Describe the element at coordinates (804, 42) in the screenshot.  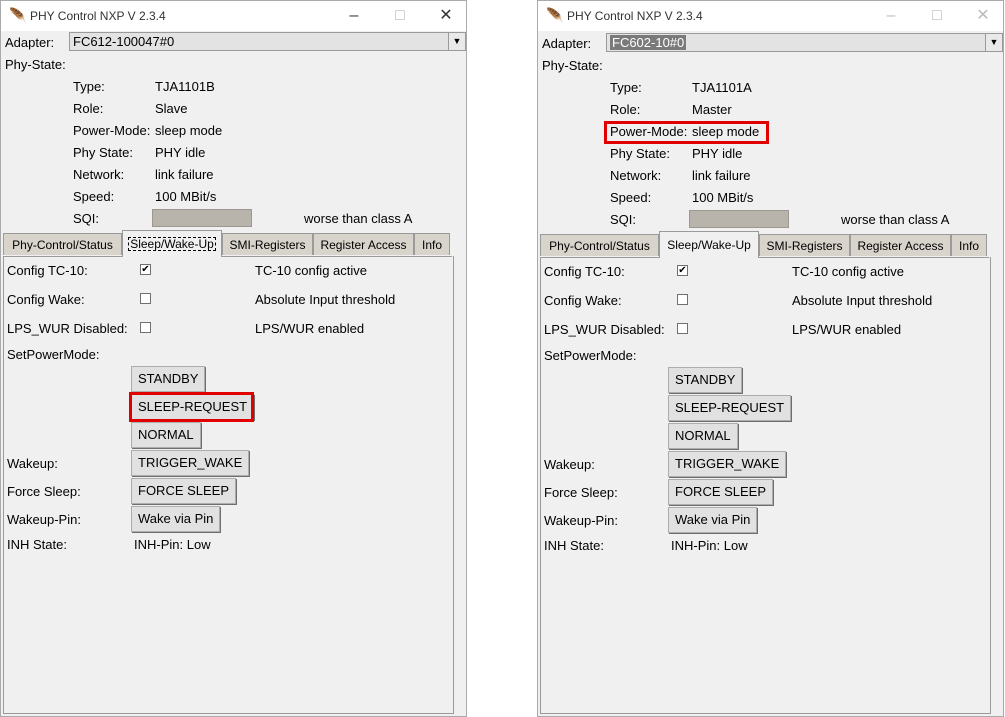
I see `adapter-select: FC602-10#0 ▼` at that location.